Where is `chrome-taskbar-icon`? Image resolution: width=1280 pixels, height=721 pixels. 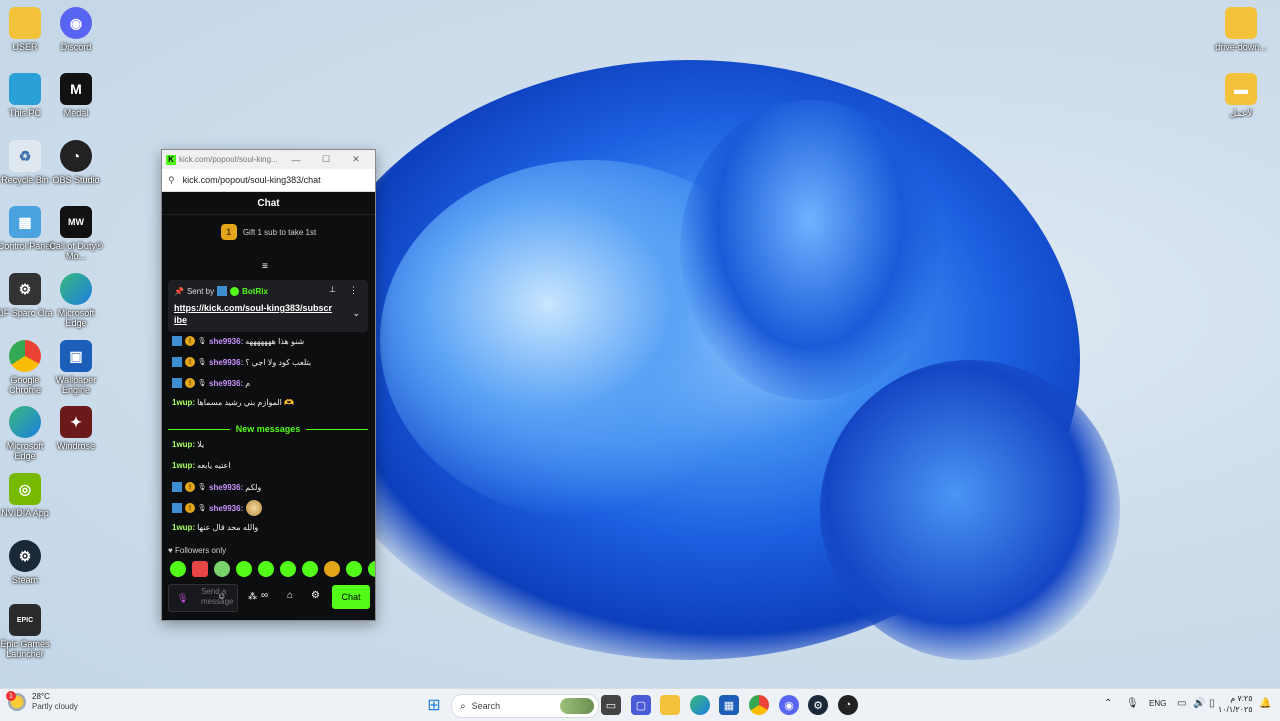 chrome-taskbar-icon is located at coordinates (759, 705).